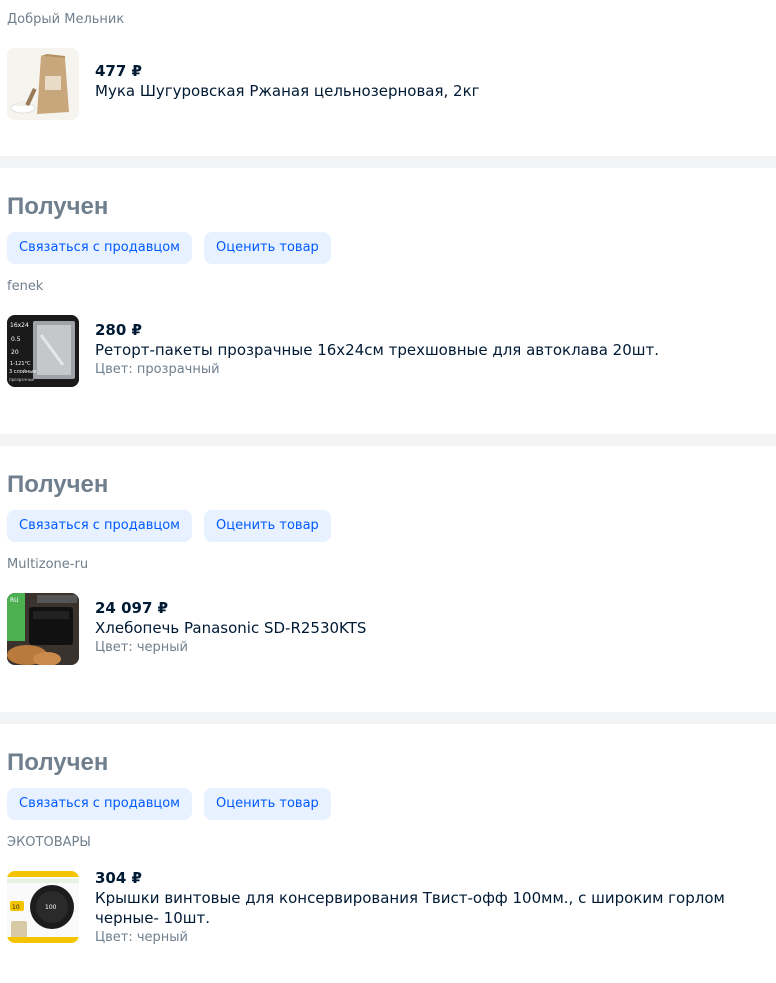  I want to click on bread-maker-image: RU, so click(43, 629).